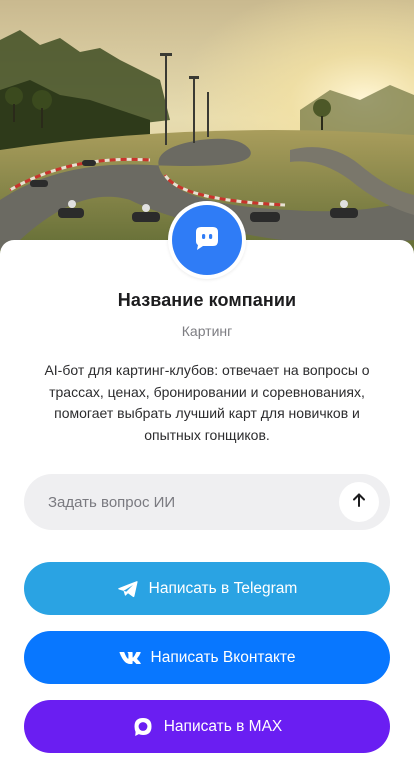 This screenshot has width=414, height=770. I want to click on vk-button: Написать Вконтакте, so click(207, 657).